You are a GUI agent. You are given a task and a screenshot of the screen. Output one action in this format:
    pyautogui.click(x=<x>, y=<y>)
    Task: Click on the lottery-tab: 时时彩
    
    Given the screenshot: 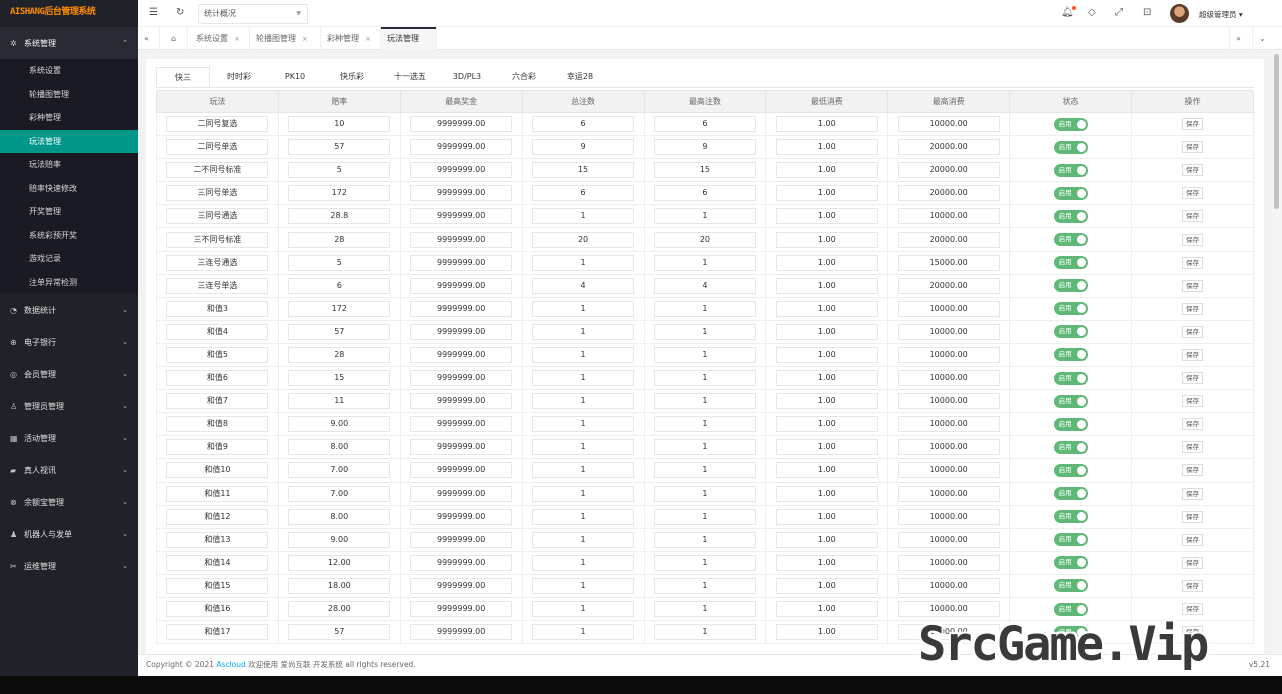 What is the action you would take?
    pyautogui.click(x=239, y=77)
    